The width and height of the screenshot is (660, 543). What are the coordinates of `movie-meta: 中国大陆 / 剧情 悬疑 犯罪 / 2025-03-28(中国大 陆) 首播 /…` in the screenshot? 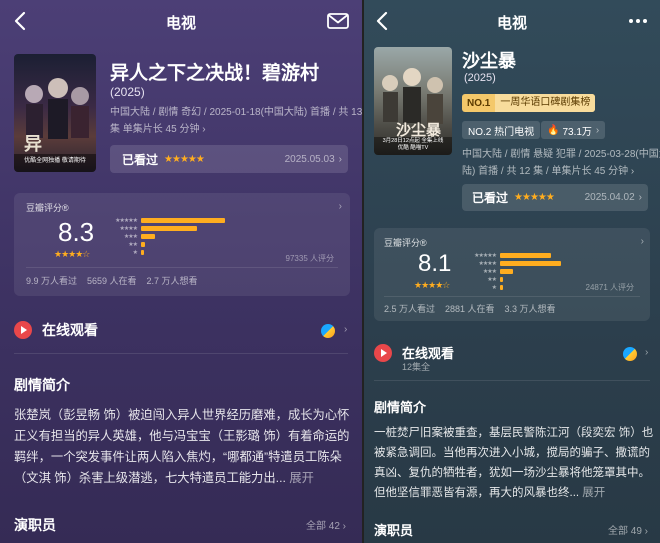 It's located at (561, 163).